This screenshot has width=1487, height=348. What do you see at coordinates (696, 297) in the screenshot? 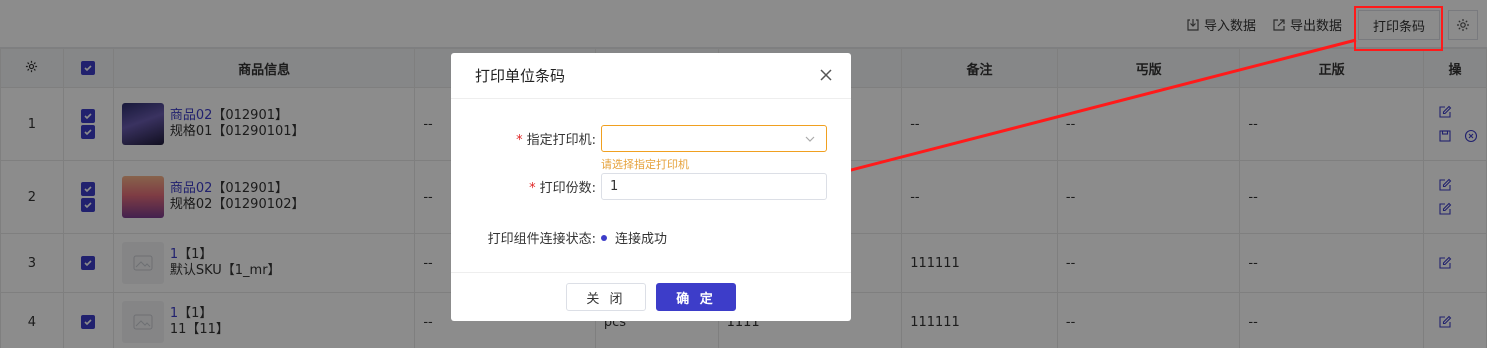
I see `confirm-button: 确 定` at bounding box center [696, 297].